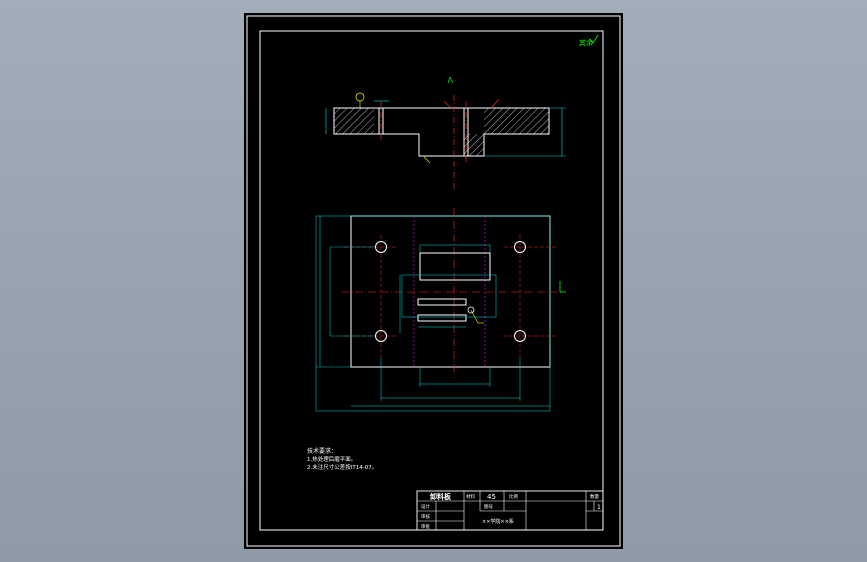 Image resolution: width=867 pixels, height=562 pixels. Describe the element at coordinates (491, 497) in the screenshot. I see `title-material-value: 45` at that location.